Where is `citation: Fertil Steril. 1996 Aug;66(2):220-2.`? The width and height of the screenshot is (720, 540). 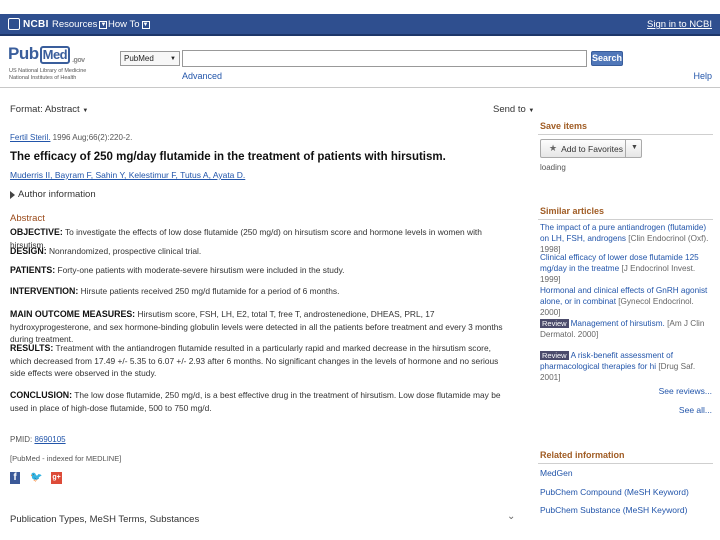 citation: Fertil Steril. 1996 Aug;66(2):220-2. is located at coordinates (71, 137).